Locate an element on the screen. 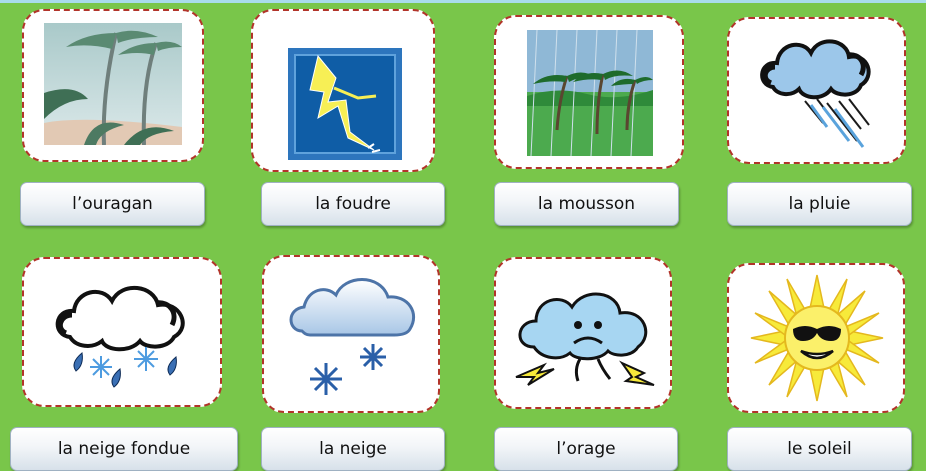 The height and width of the screenshot is (471, 926). hurricane-icon is located at coordinates (113, 84).